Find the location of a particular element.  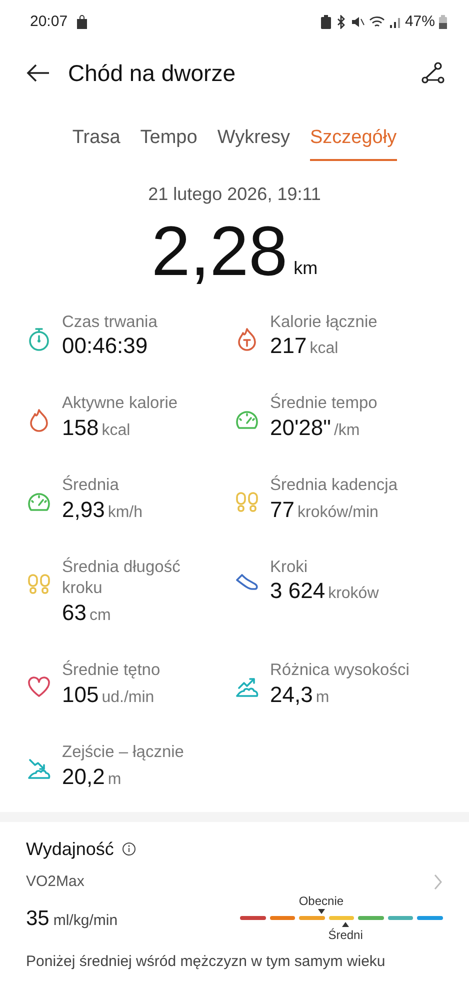

battery-saver-icon is located at coordinates (325, 22).